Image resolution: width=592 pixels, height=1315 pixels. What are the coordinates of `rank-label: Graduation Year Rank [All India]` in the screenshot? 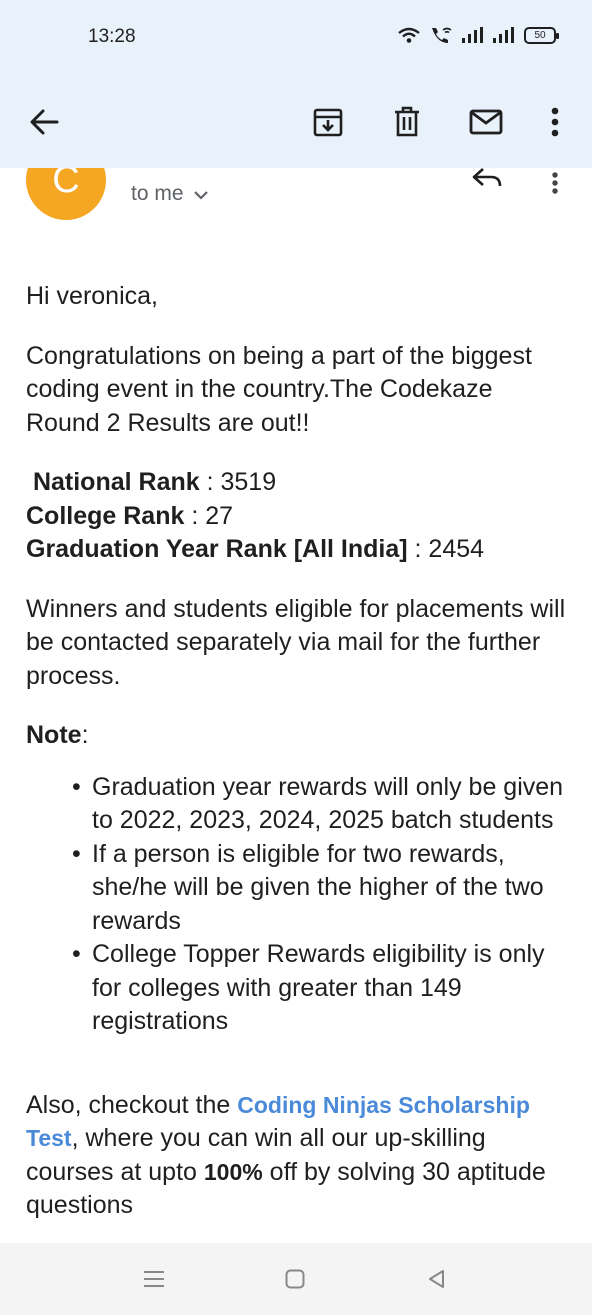 It's located at (217, 549).